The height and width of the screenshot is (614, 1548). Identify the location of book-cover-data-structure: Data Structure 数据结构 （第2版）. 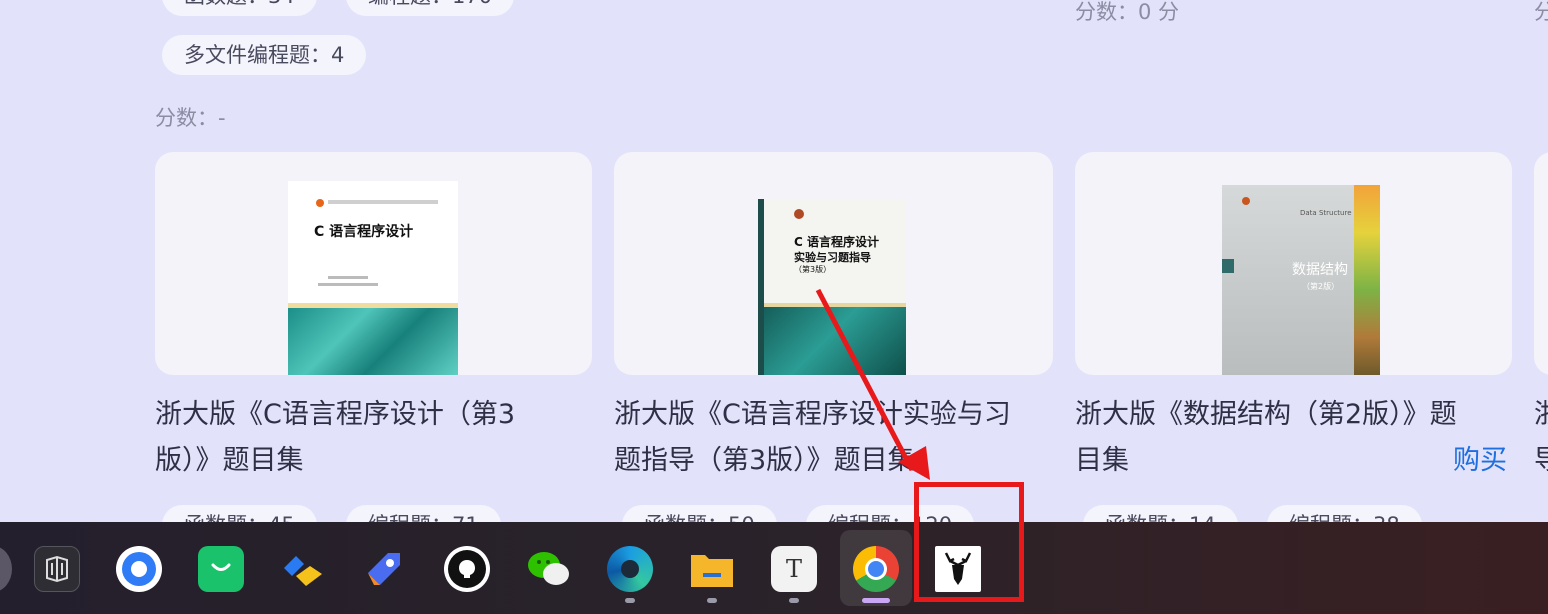
(1301, 280).